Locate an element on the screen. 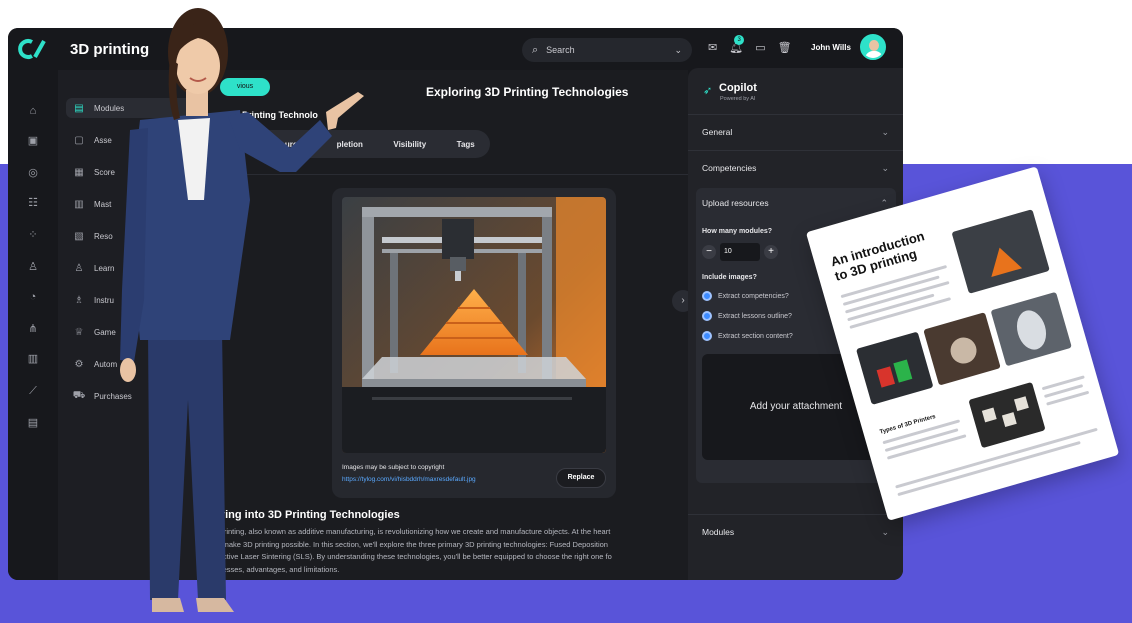 The image size is (1132, 623). avatar-head is located at coordinates (874, 45).